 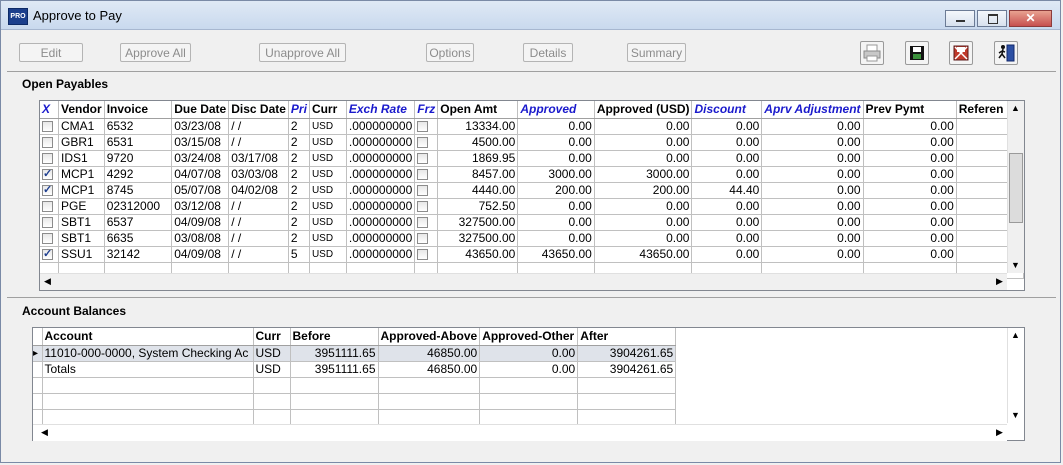 What do you see at coordinates (812, 110) in the screenshot?
I see `col-aprv-adjustment: Aprv Adjustment` at bounding box center [812, 110].